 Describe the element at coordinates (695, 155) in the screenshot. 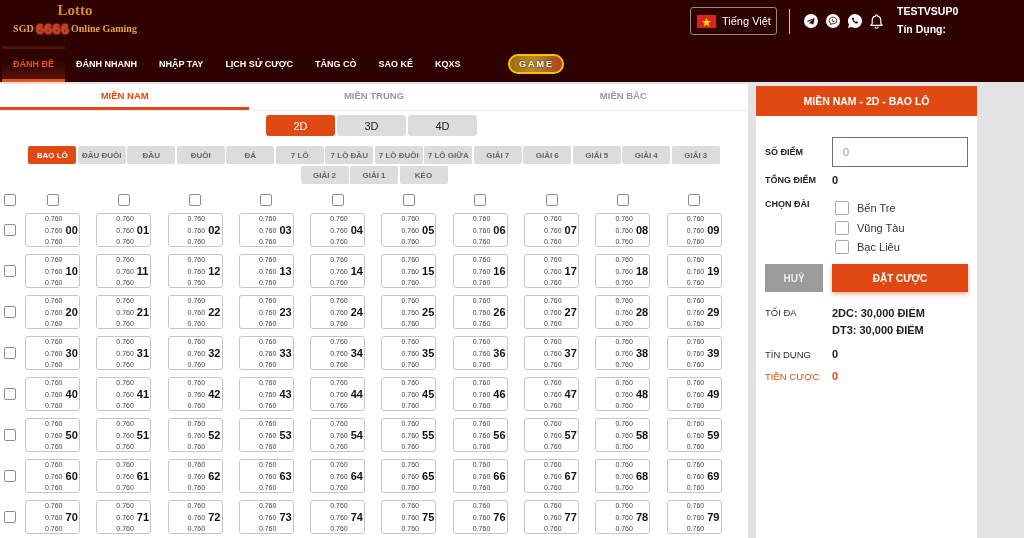

I see `bet-type-button: GIẢI 3` at that location.